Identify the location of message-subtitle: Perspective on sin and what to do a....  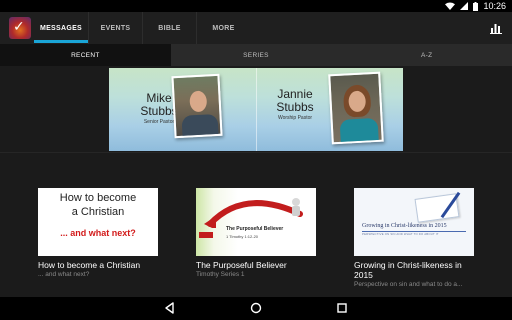
(408, 284).